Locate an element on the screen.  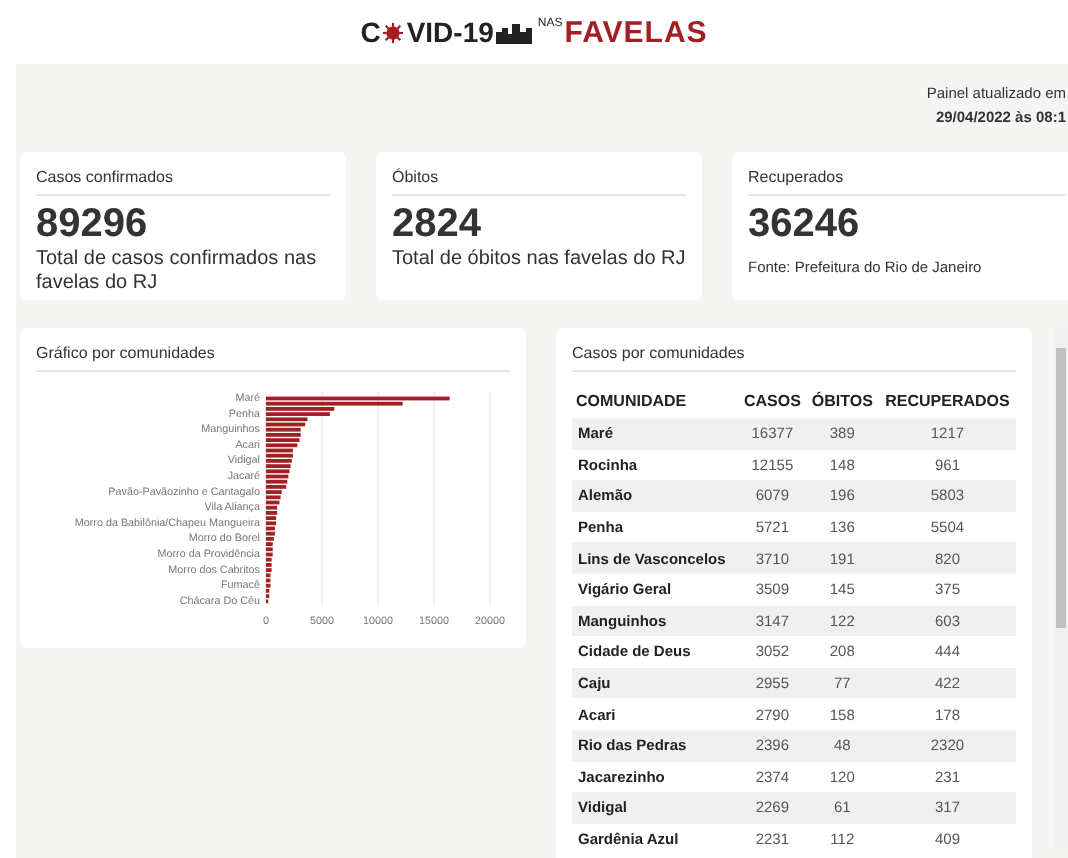
card-title: Casos confirmados is located at coordinates (183, 182).